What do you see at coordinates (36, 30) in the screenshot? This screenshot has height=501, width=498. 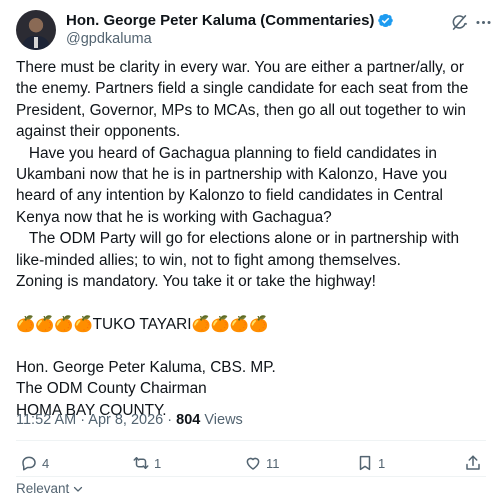 I see `avatar` at bounding box center [36, 30].